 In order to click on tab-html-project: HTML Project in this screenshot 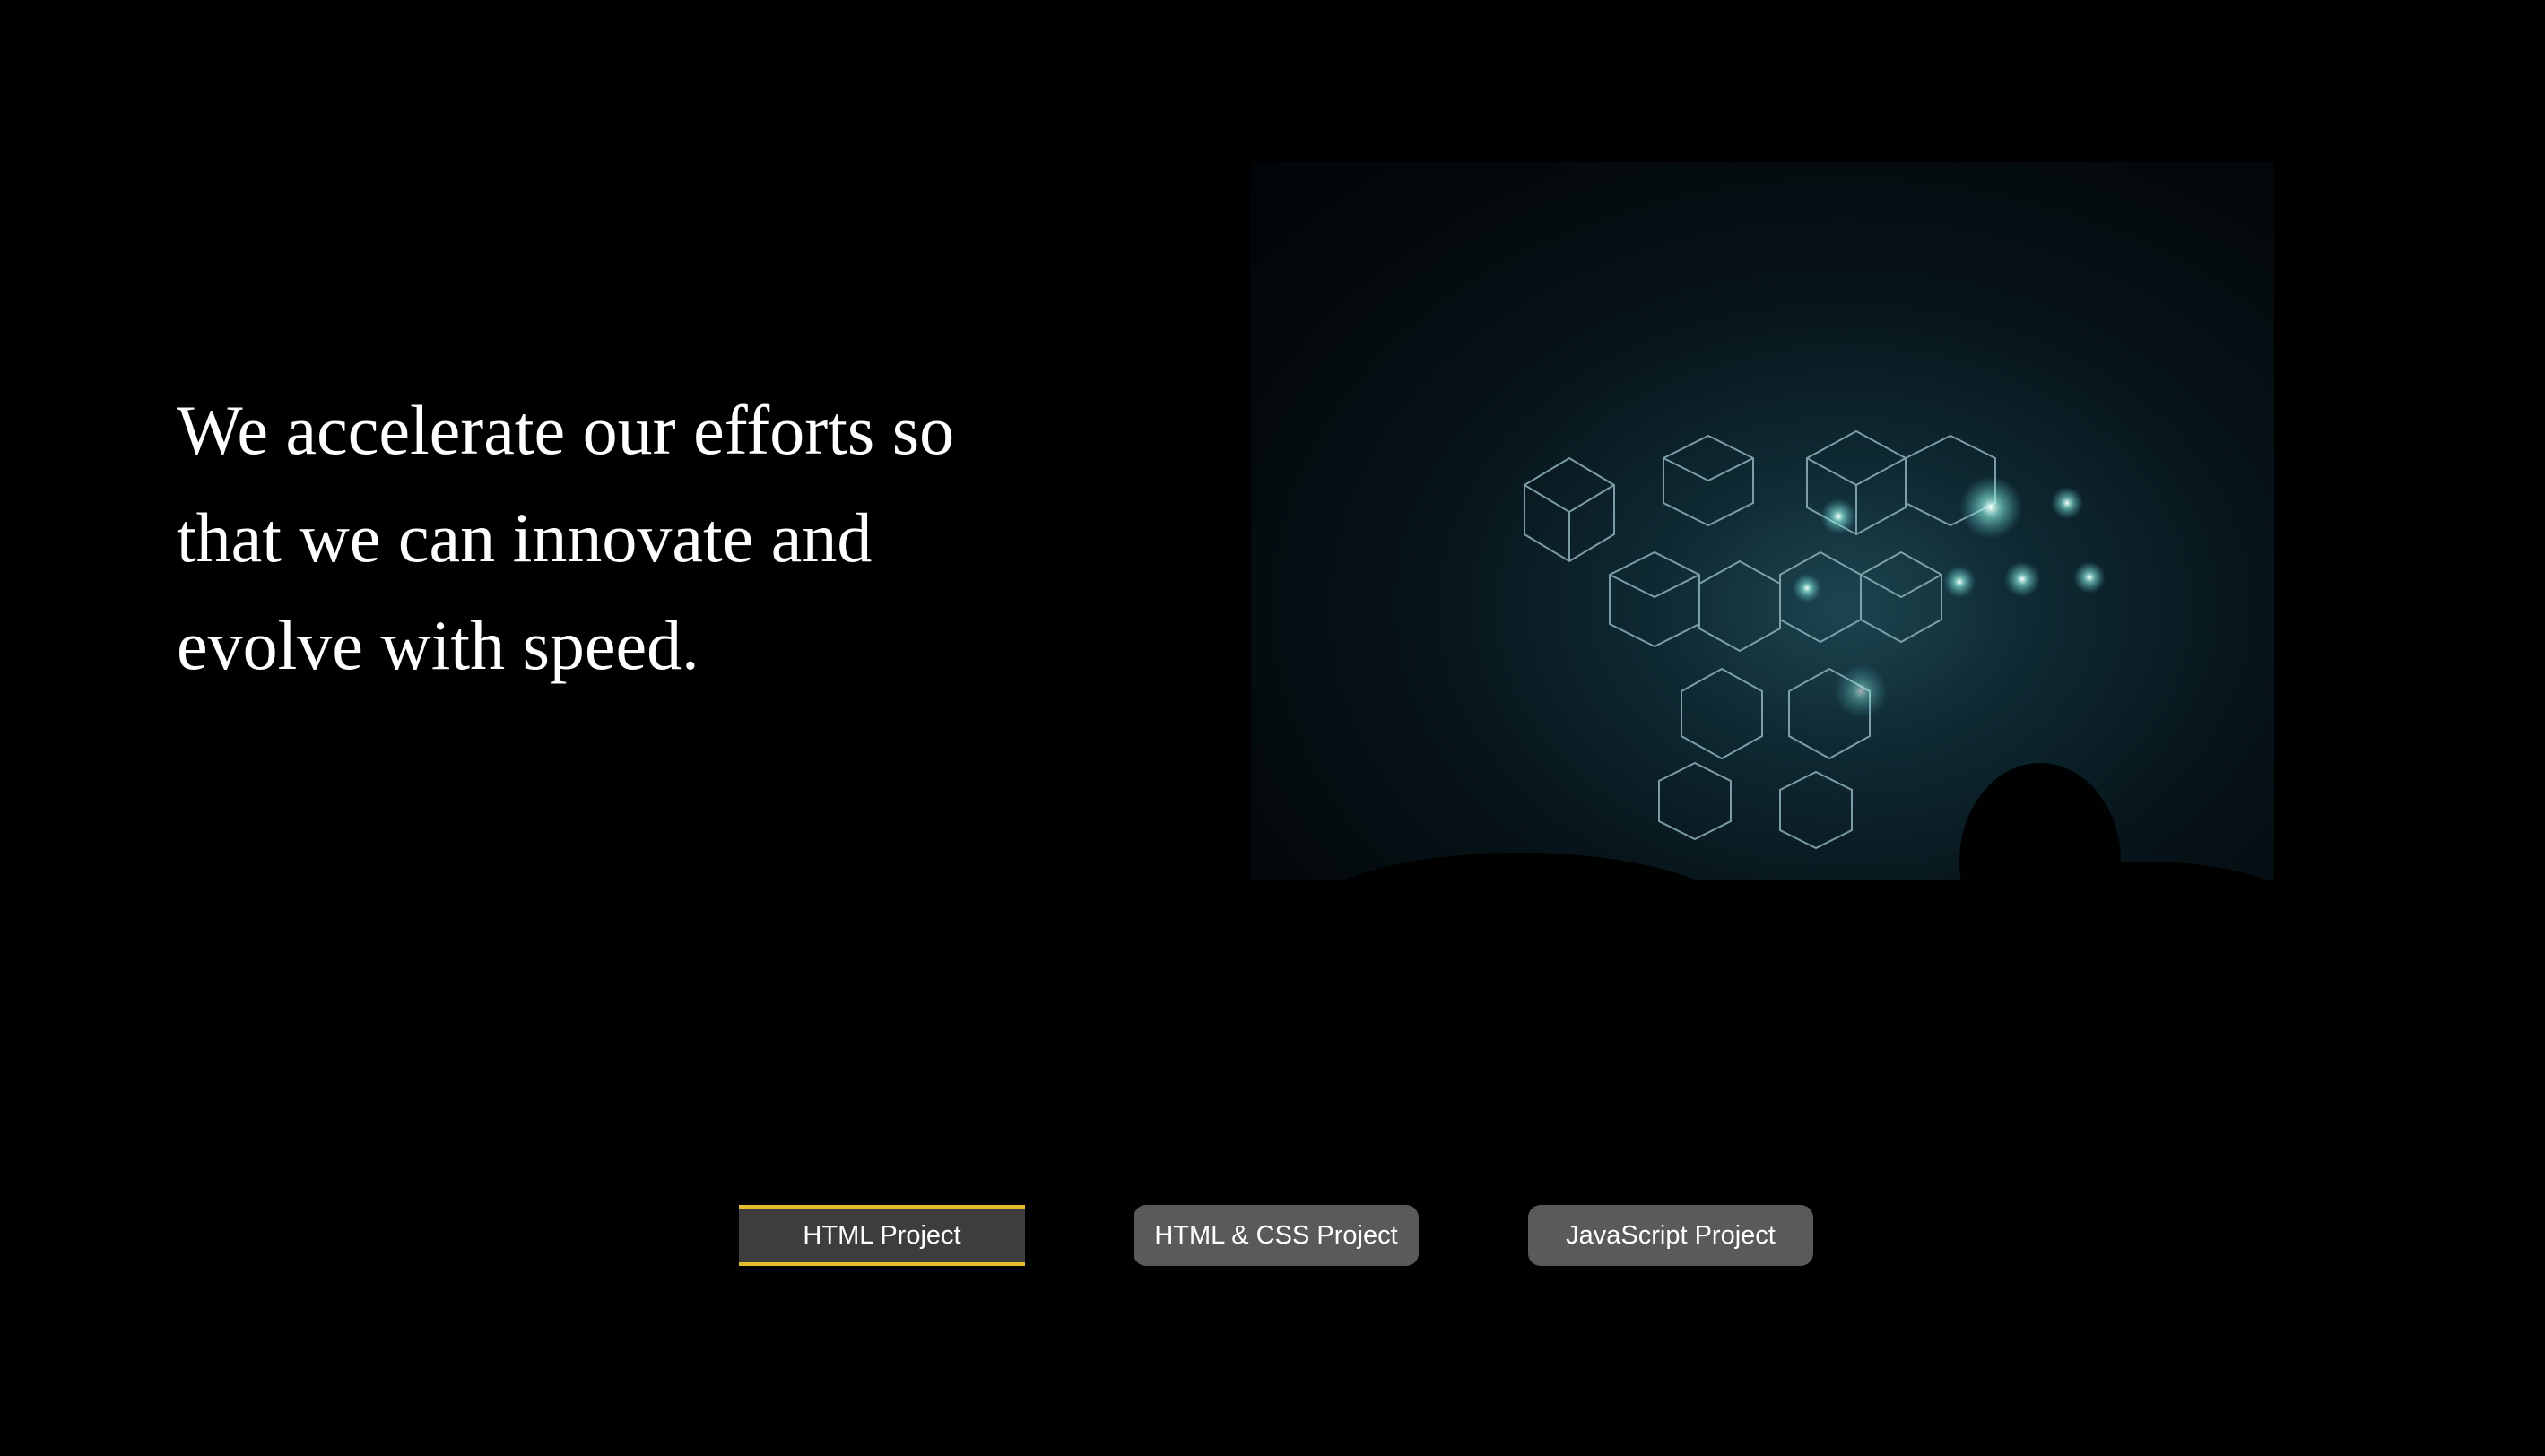, I will do `click(882, 1235)`.